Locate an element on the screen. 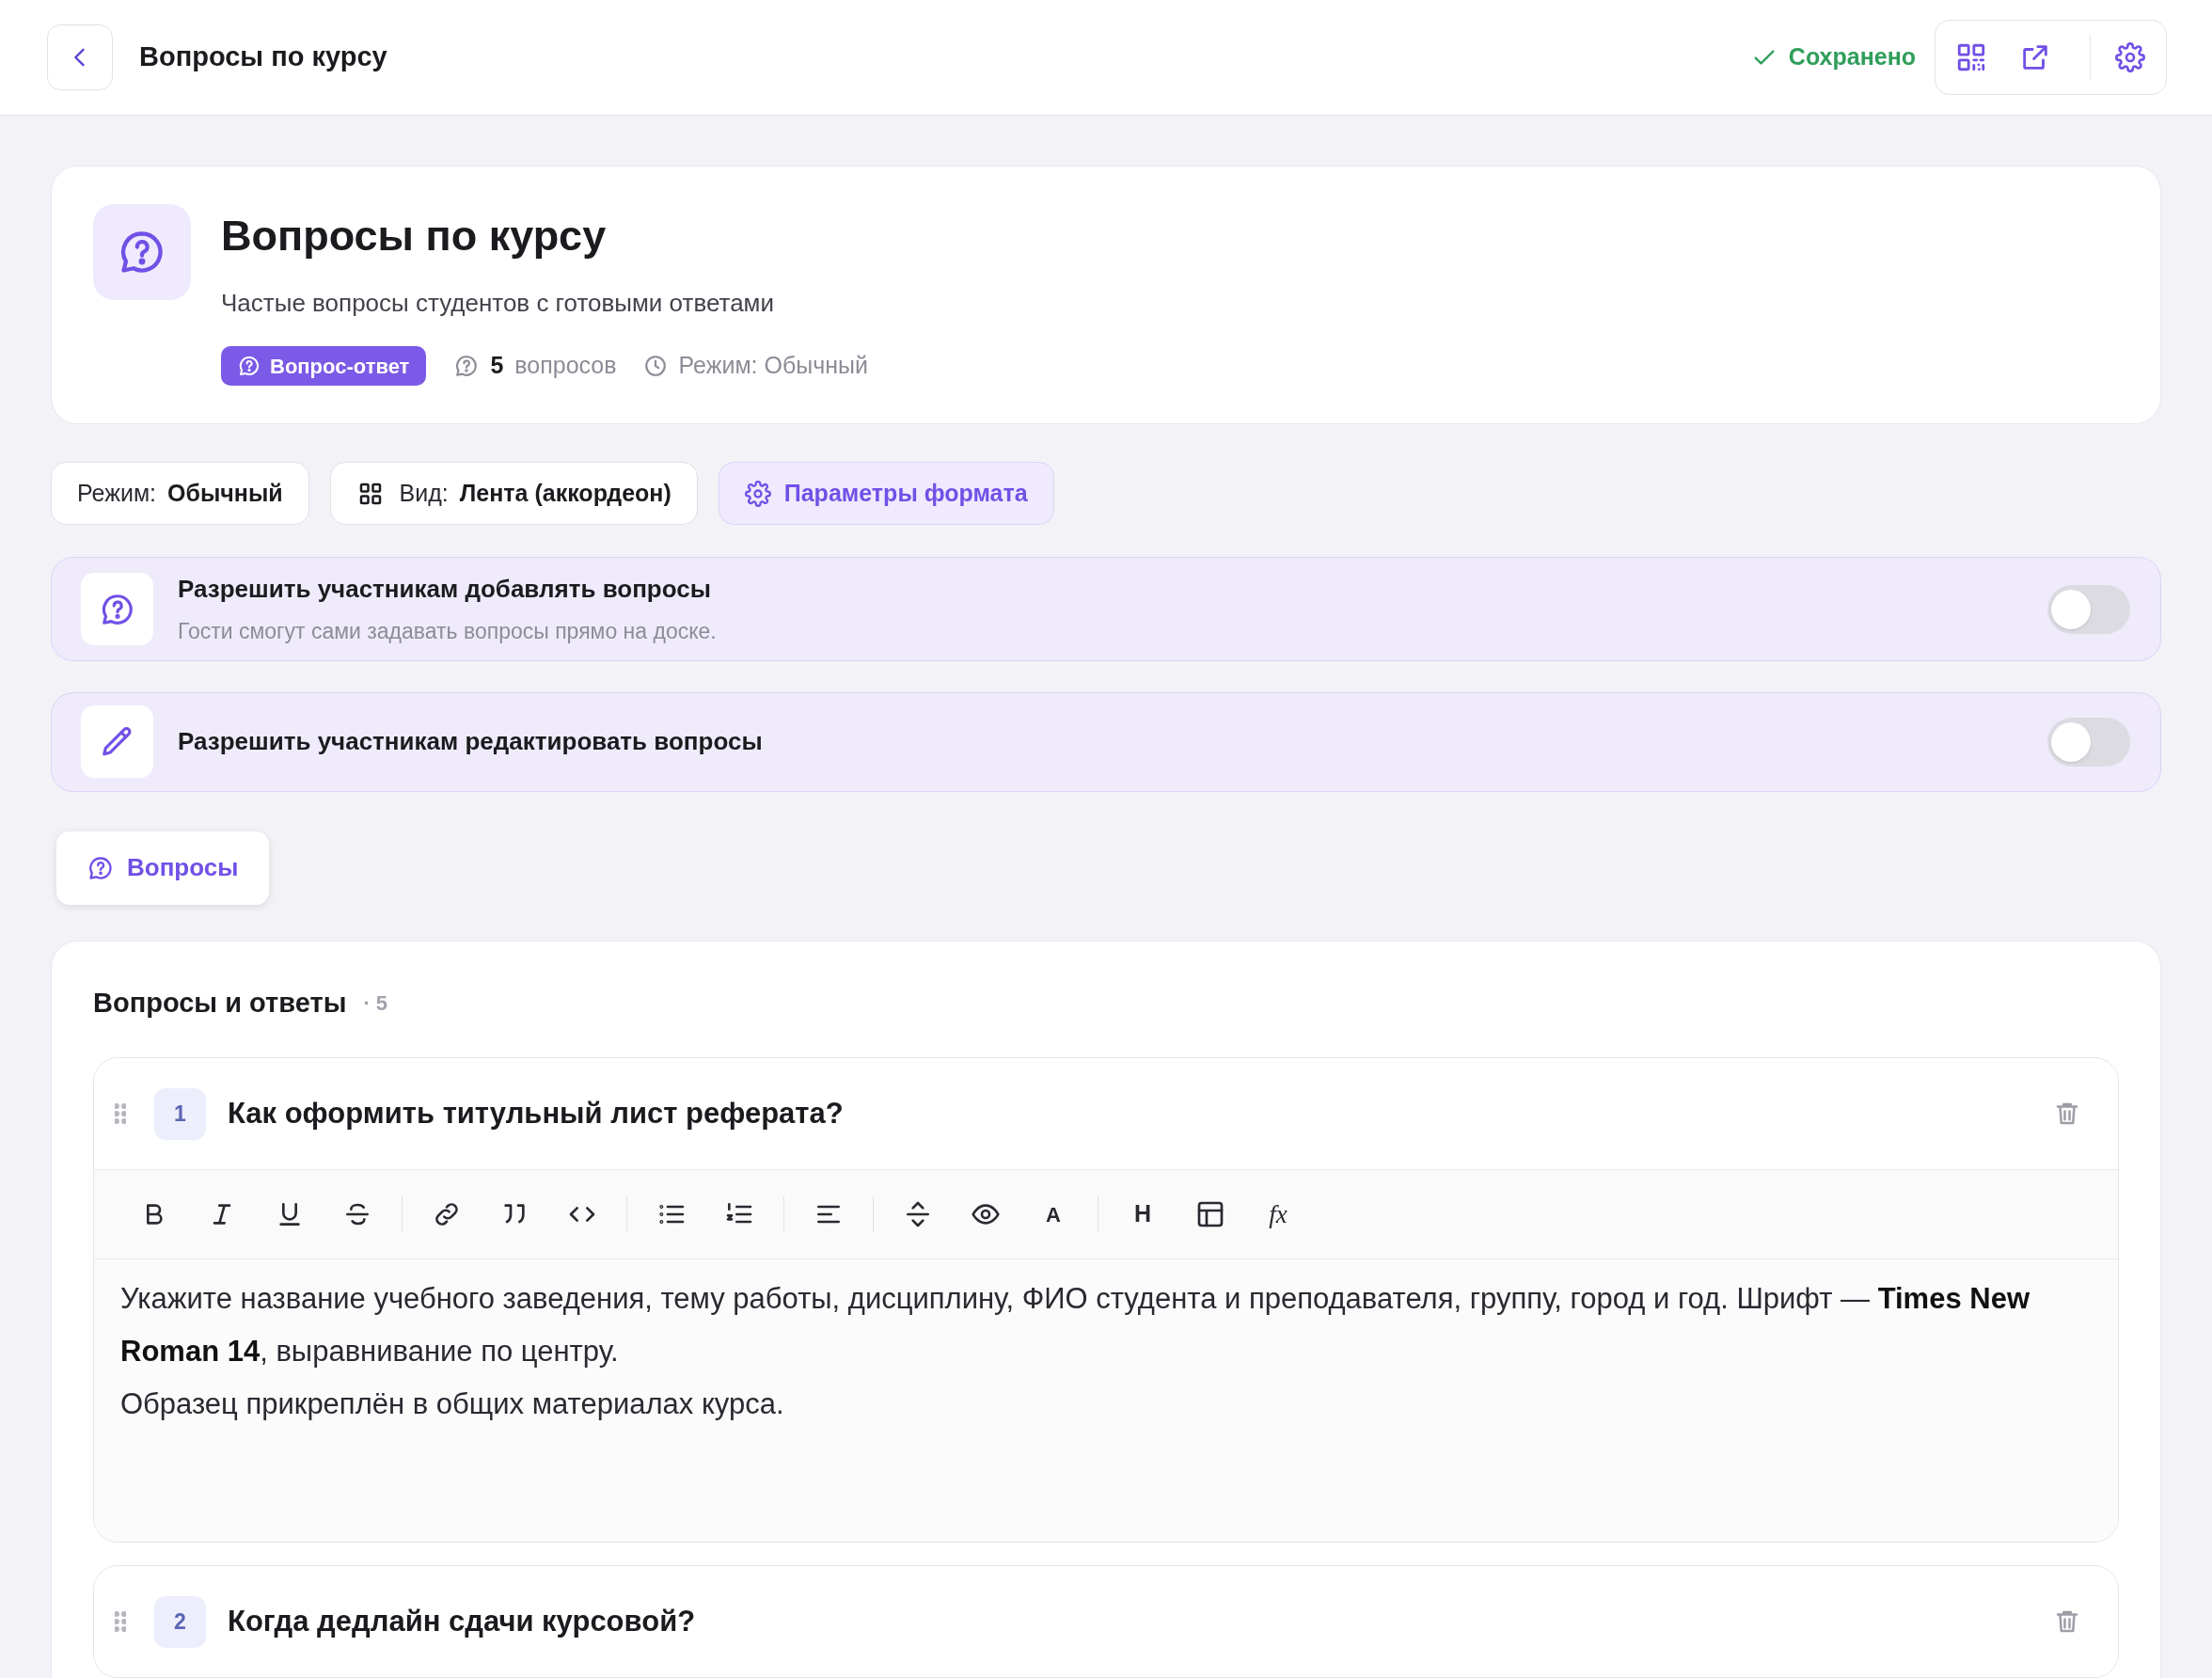  section-title: Вопросы и ответы is located at coordinates (220, 1003).